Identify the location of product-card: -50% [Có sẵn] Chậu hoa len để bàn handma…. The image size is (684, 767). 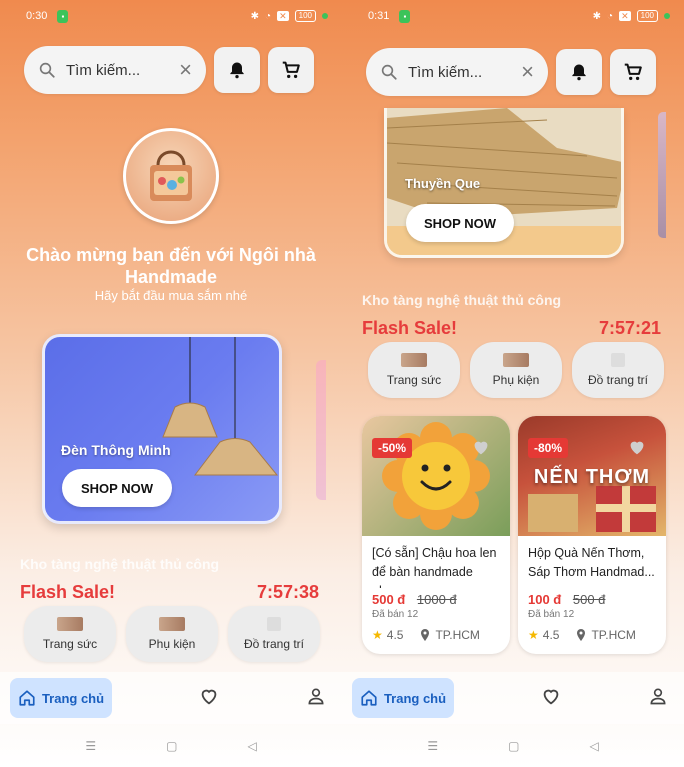
(436, 535).